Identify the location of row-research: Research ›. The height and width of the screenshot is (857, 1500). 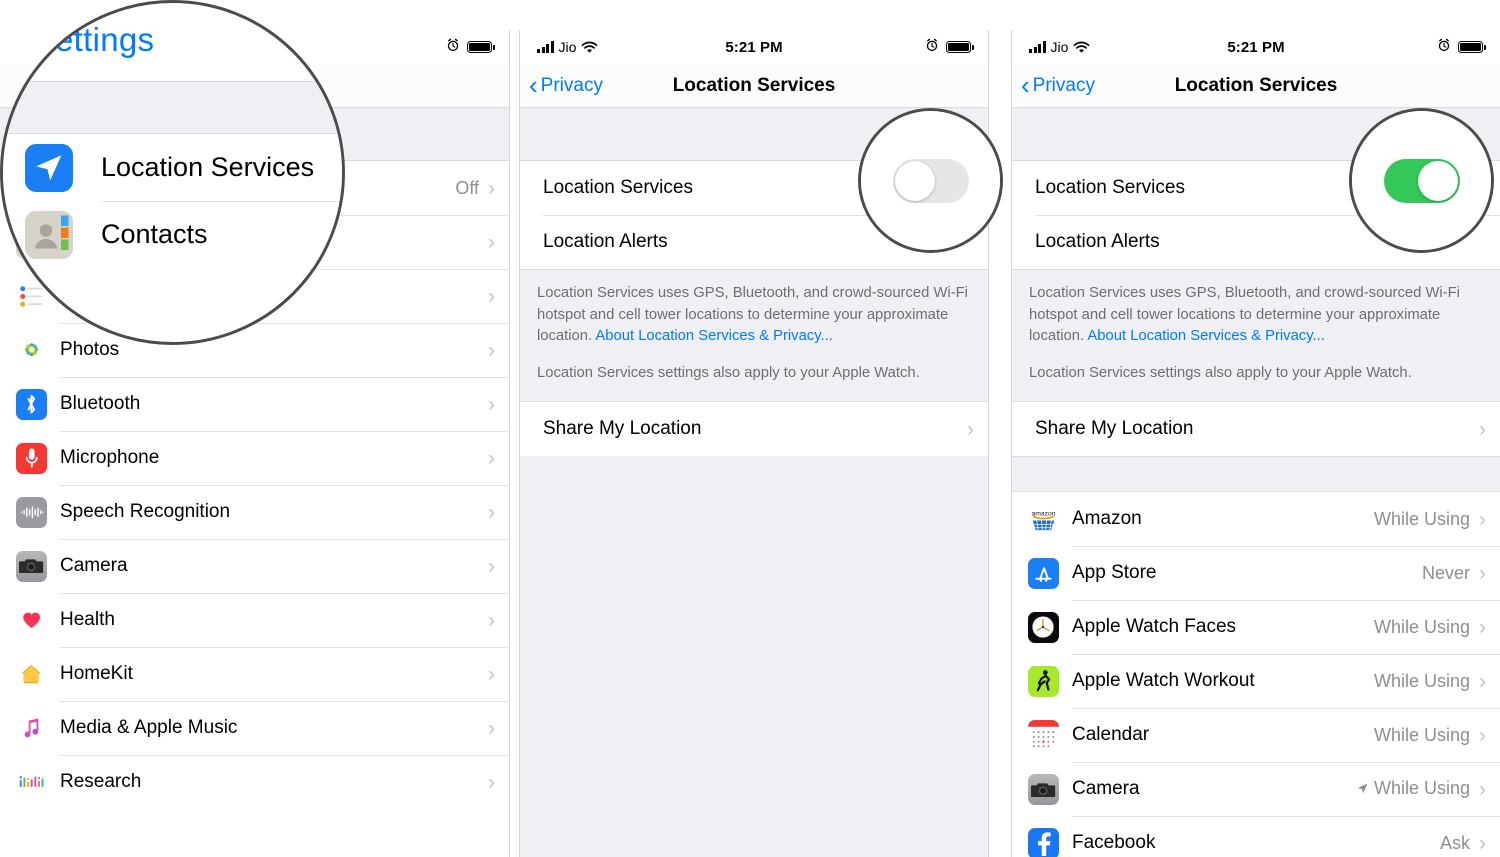
(254, 782).